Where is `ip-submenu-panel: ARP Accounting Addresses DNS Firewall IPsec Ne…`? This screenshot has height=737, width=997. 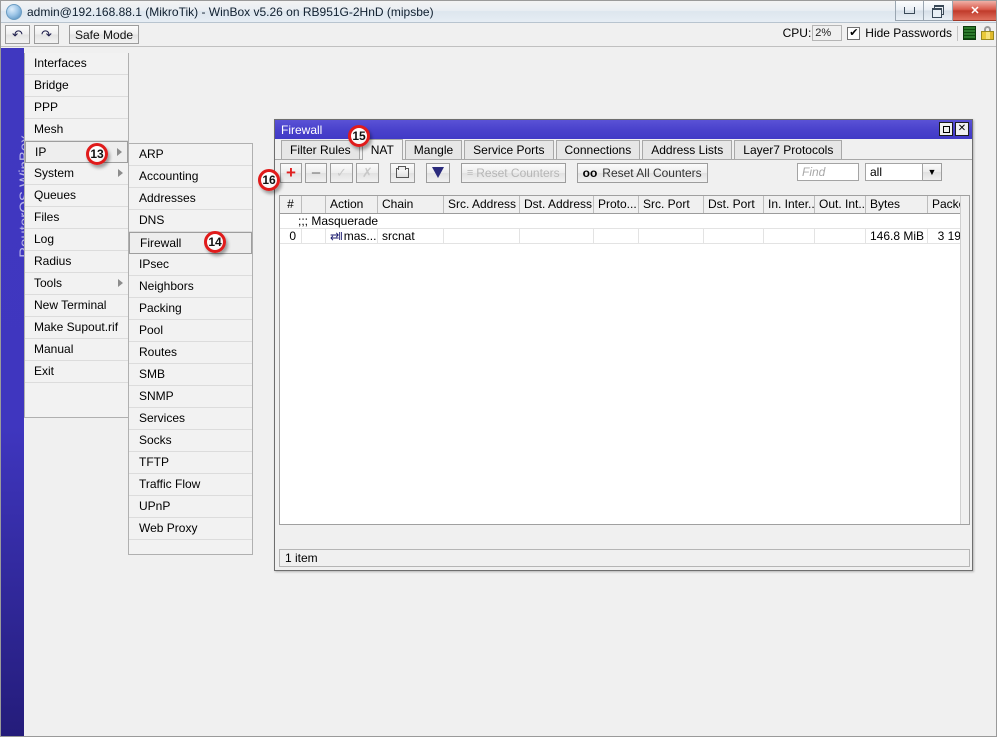
ip-submenu-panel: ARP Accounting Addresses DNS Firewall IPsec Ne… is located at coordinates (190, 349).